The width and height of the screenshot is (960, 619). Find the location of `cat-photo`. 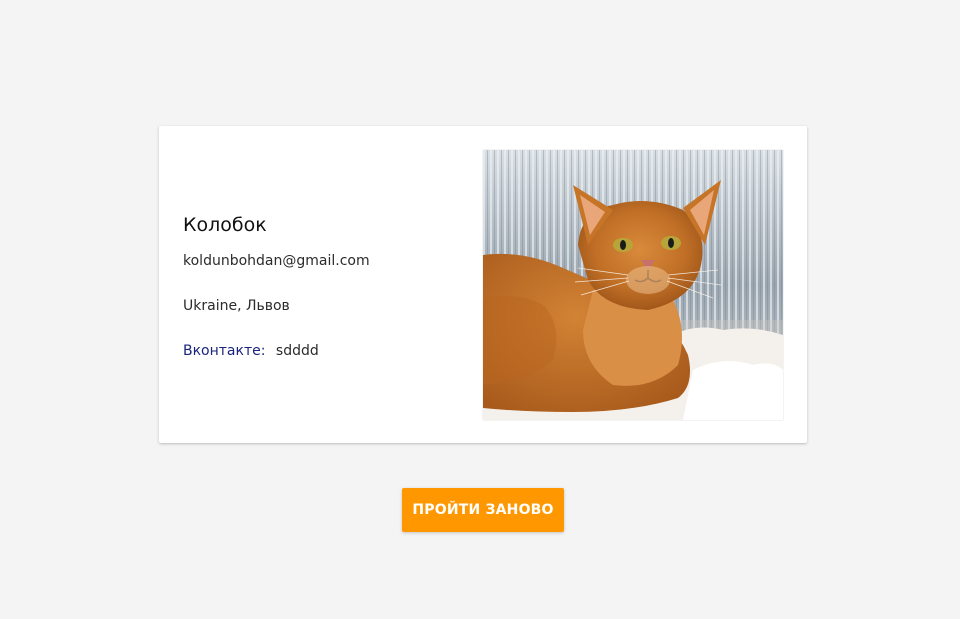

cat-photo is located at coordinates (633, 285).